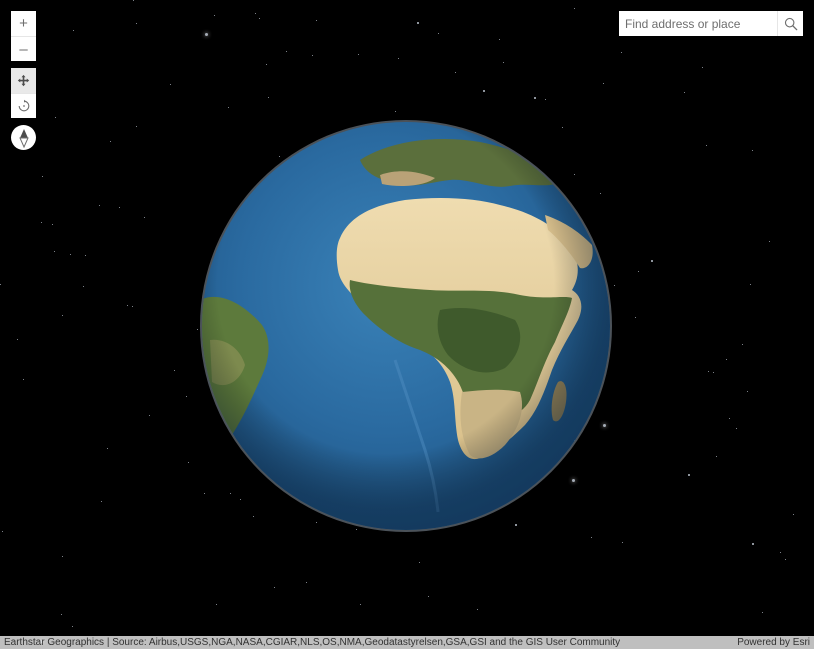 This screenshot has height=649, width=814. I want to click on search-input, so click(698, 23).